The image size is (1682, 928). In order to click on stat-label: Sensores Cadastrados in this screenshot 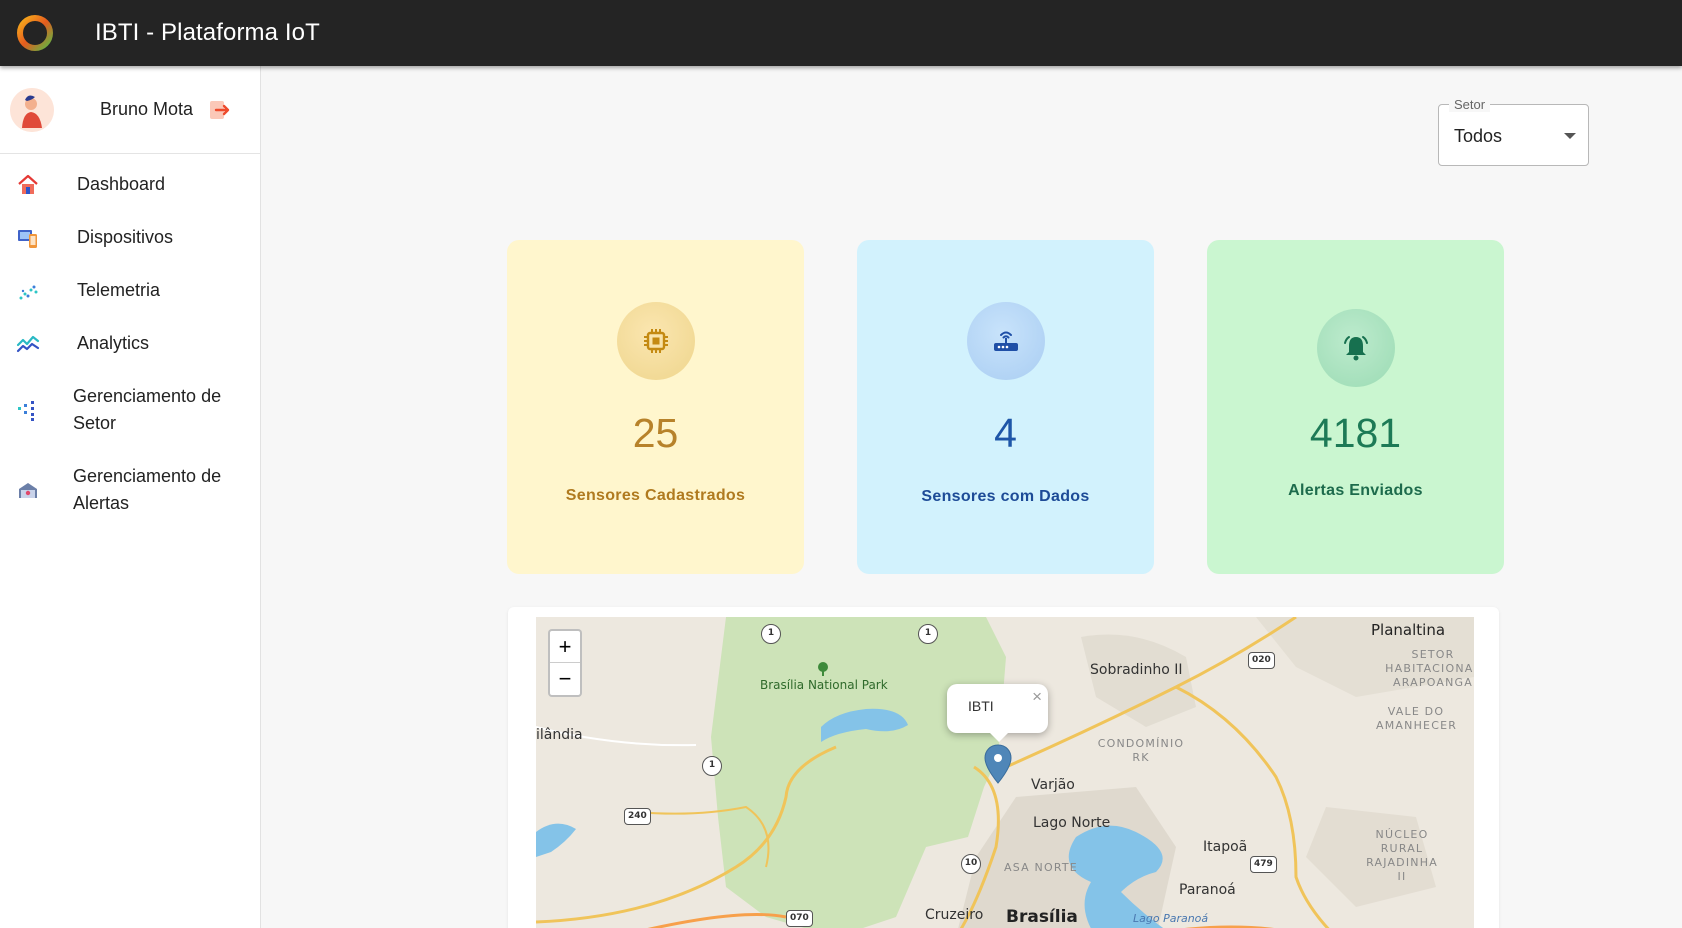, I will do `click(655, 495)`.